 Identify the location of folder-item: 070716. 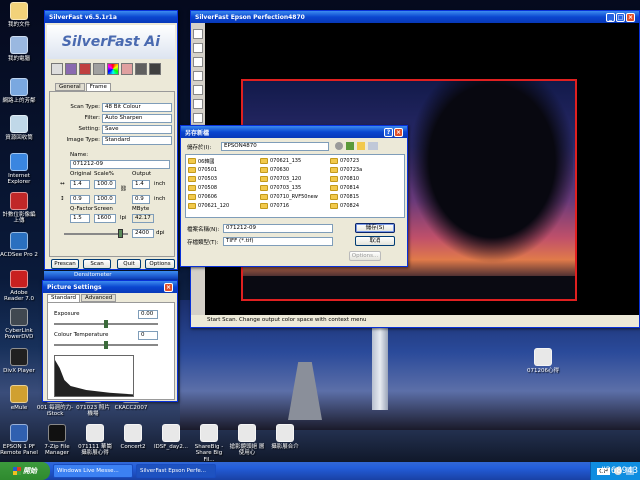
(295, 206).